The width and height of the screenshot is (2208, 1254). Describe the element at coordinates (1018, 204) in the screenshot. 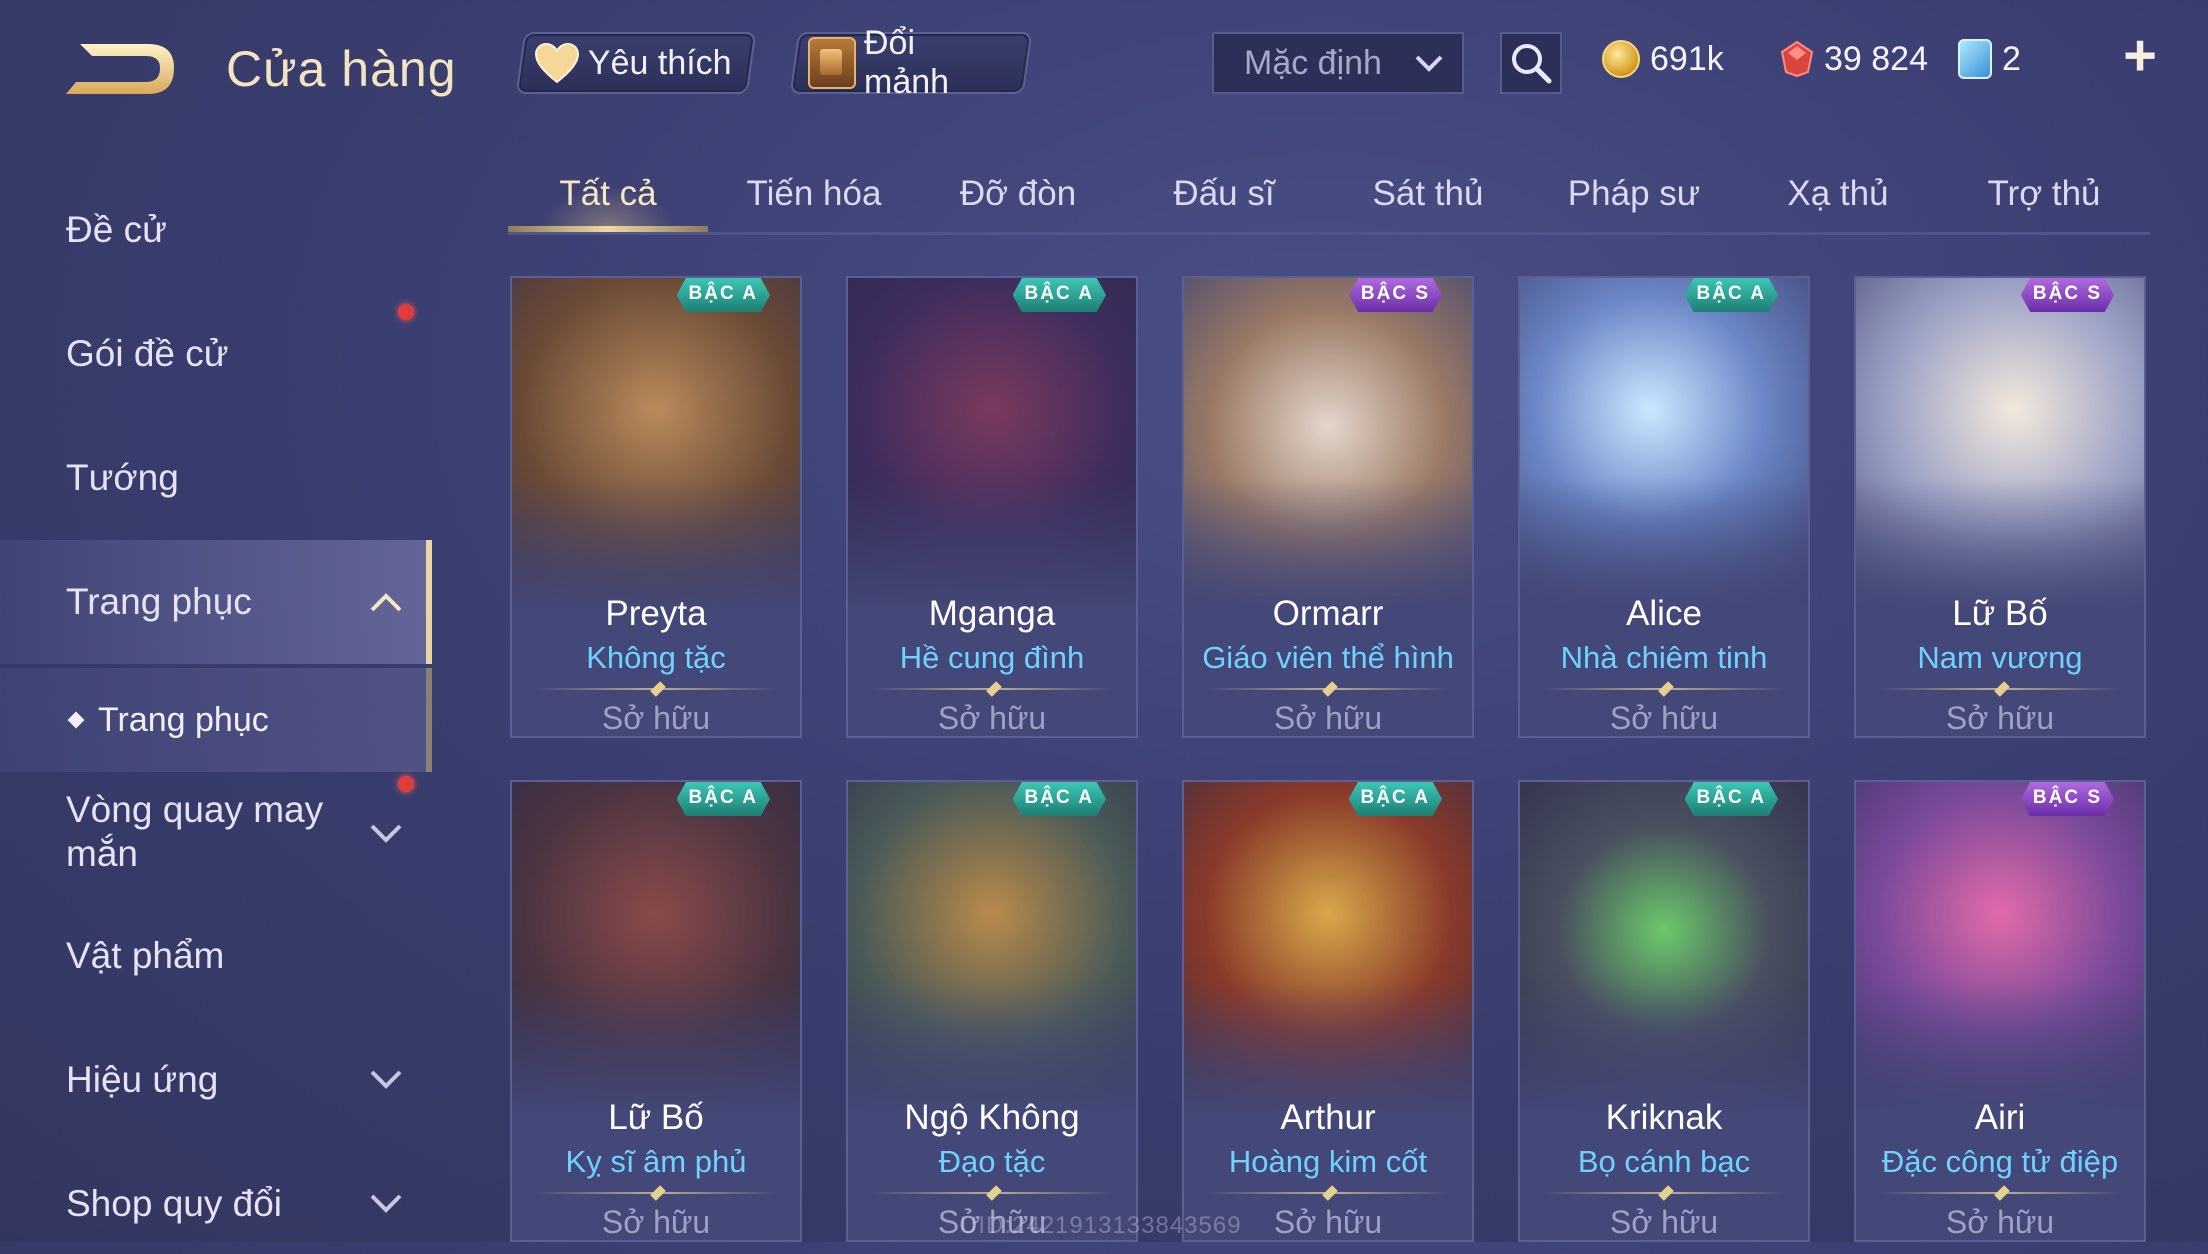

I see `tab-tank: Đỡ đòn` at that location.